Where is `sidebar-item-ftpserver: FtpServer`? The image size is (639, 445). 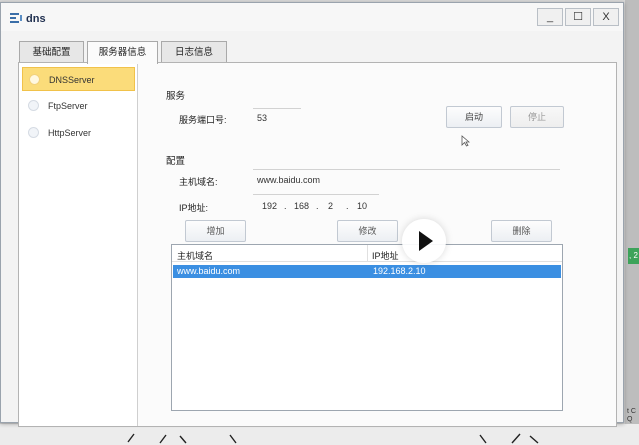 sidebar-item-ftpserver: FtpServer is located at coordinates (78, 106).